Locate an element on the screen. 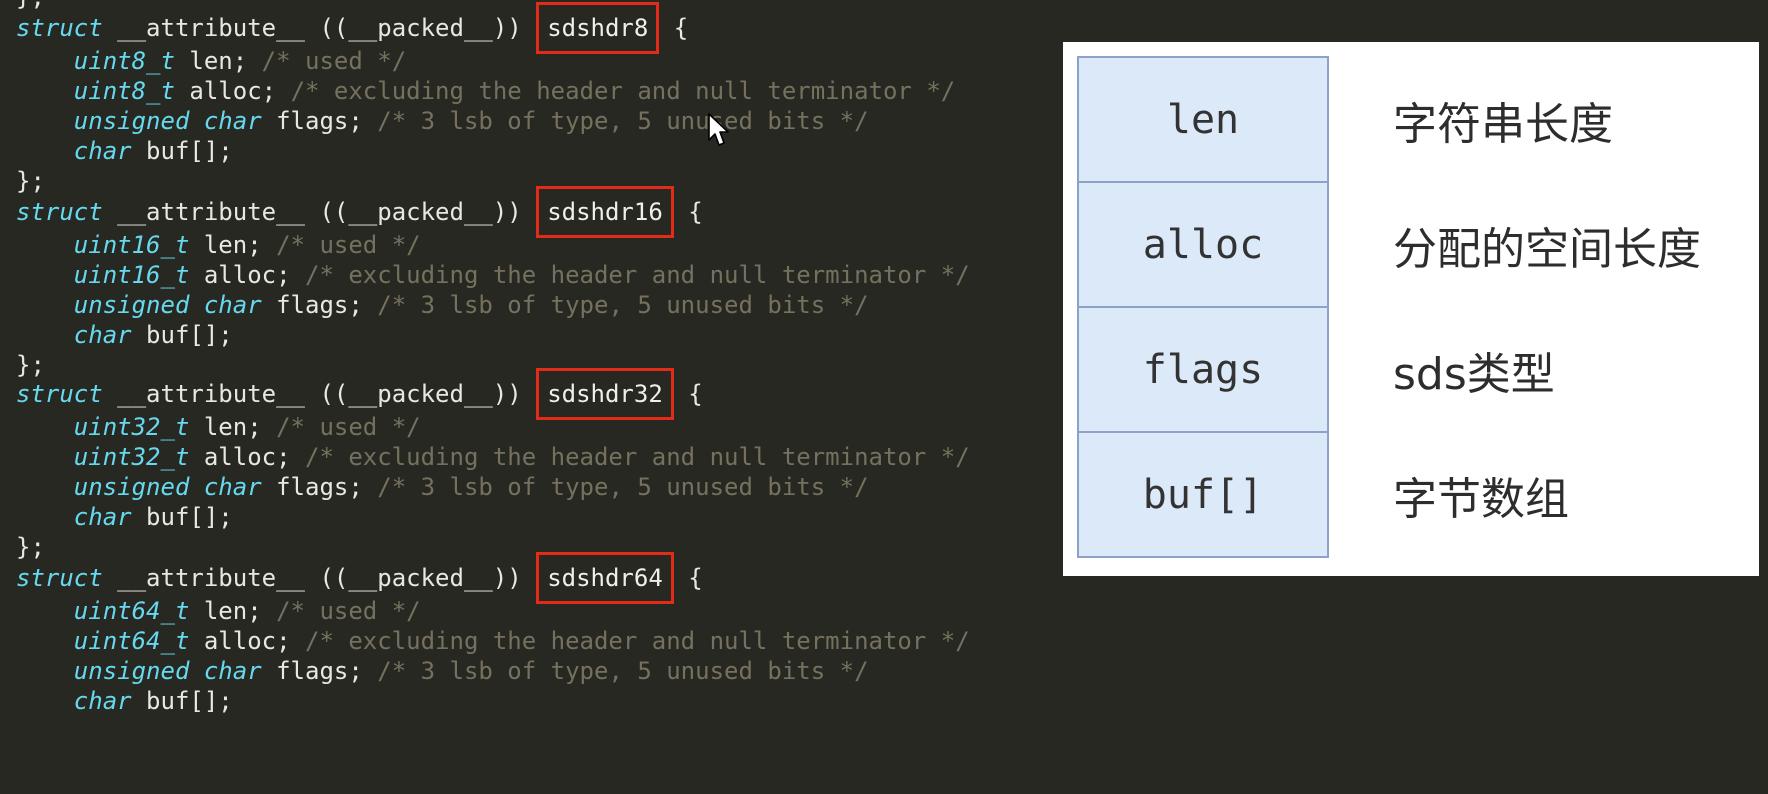  field-line-len: uint16_t len; /* used */ is located at coordinates (247, 245).